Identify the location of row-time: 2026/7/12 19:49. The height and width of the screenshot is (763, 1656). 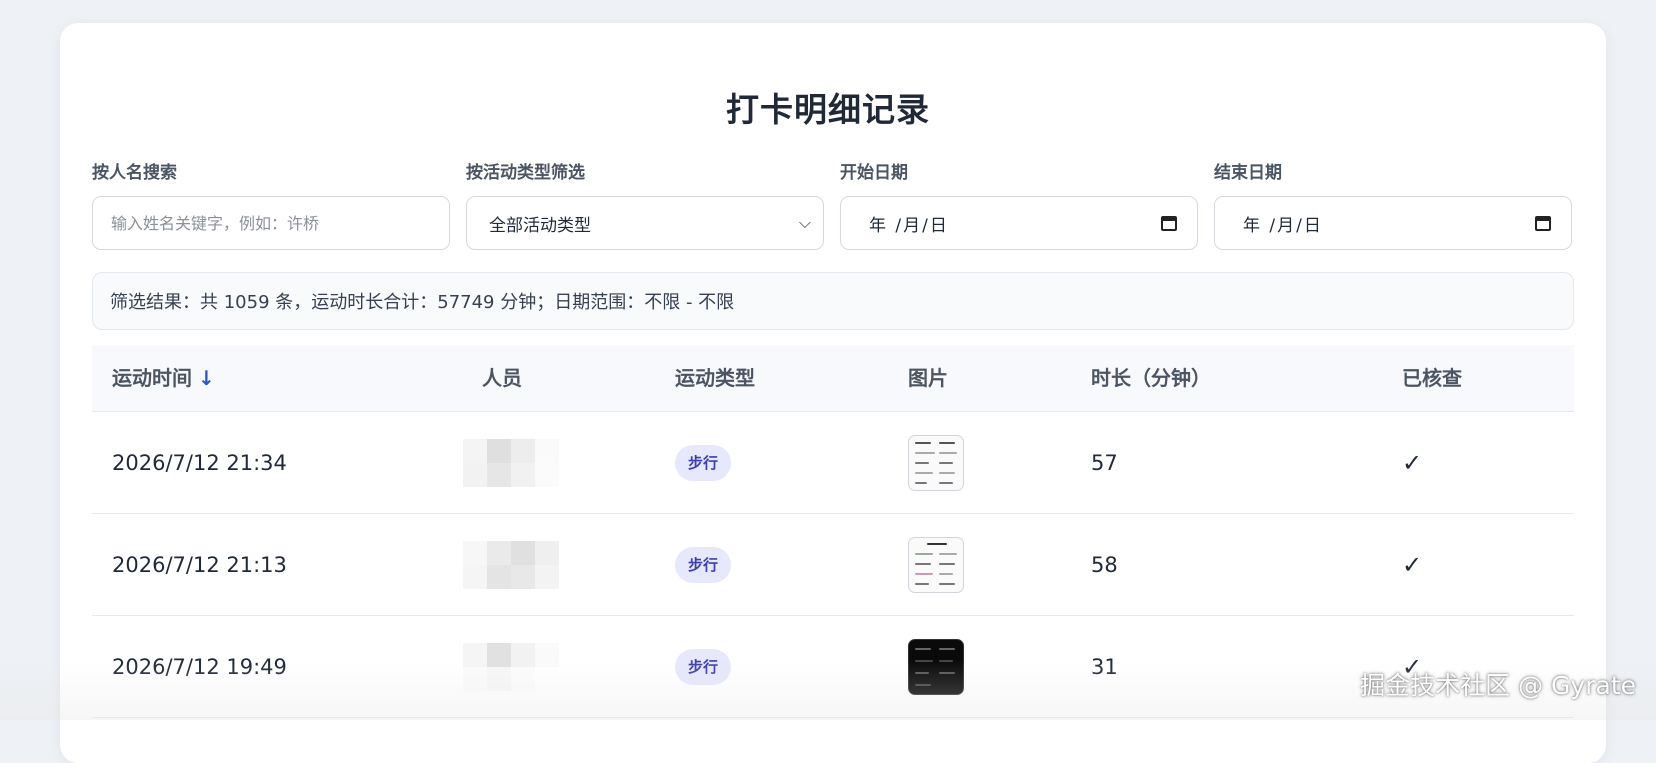
(199, 666).